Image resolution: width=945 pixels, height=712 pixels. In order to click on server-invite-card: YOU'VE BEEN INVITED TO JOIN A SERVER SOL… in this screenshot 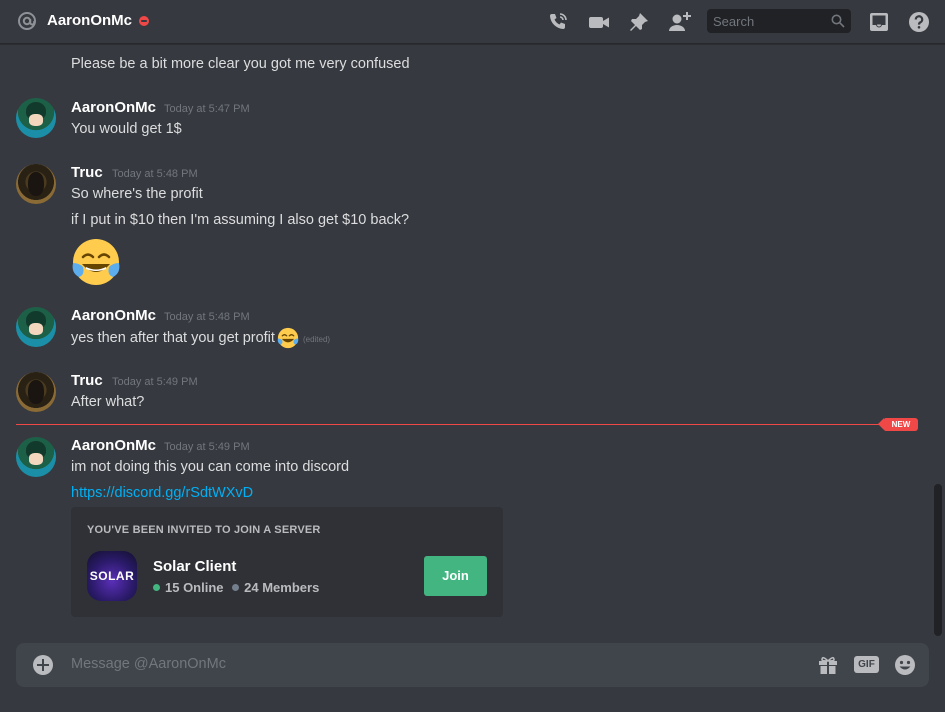, I will do `click(287, 562)`.